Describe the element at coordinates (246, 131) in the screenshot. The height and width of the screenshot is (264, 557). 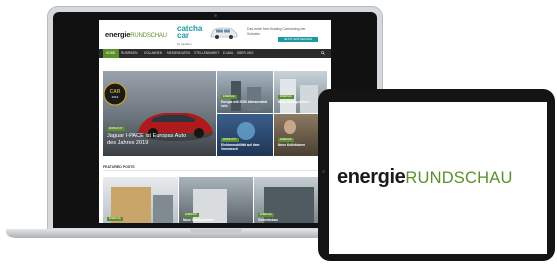
I see `globe-image` at that location.